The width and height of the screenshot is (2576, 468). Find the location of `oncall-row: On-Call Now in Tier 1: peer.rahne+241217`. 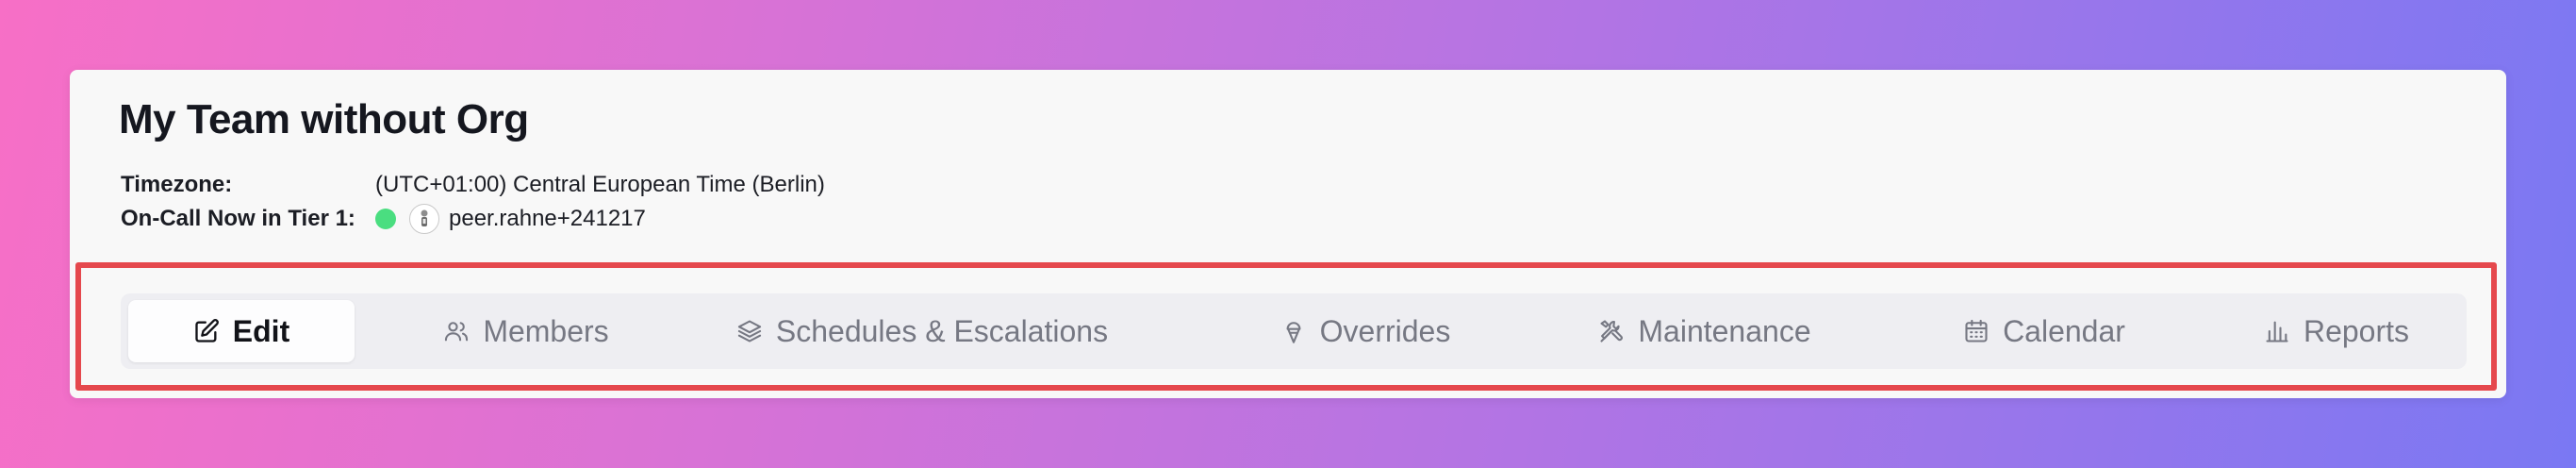

oncall-row: On-Call Now in Tier 1: peer.rahne+241217 is located at coordinates (473, 219).